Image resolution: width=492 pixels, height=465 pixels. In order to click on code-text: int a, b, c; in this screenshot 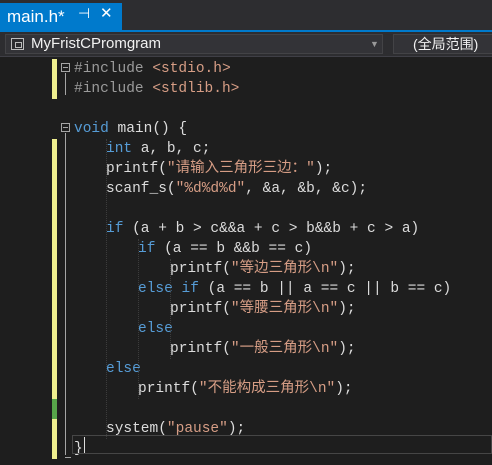, I will do `click(158, 149)`.